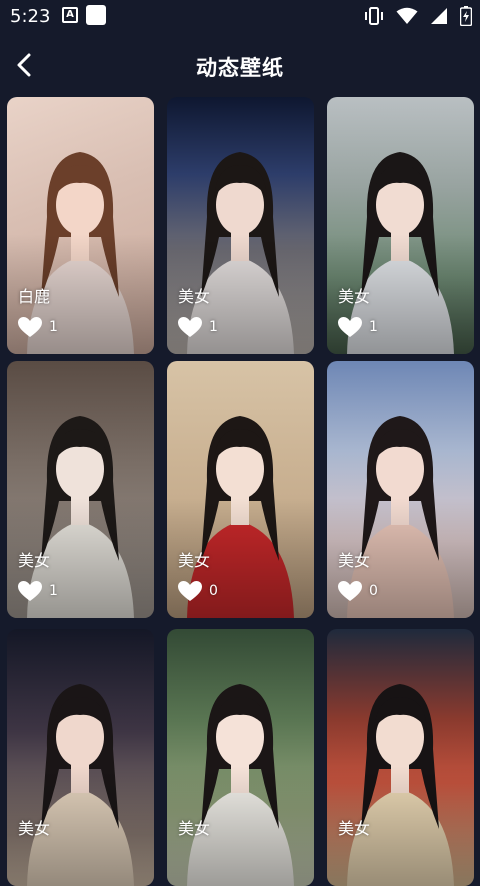 Image resolution: width=480 pixels, height=886 pixels. Describe the element at coordinates (70, 15) in the screenshot. I see `keyboard-a-icon: A` at that location.